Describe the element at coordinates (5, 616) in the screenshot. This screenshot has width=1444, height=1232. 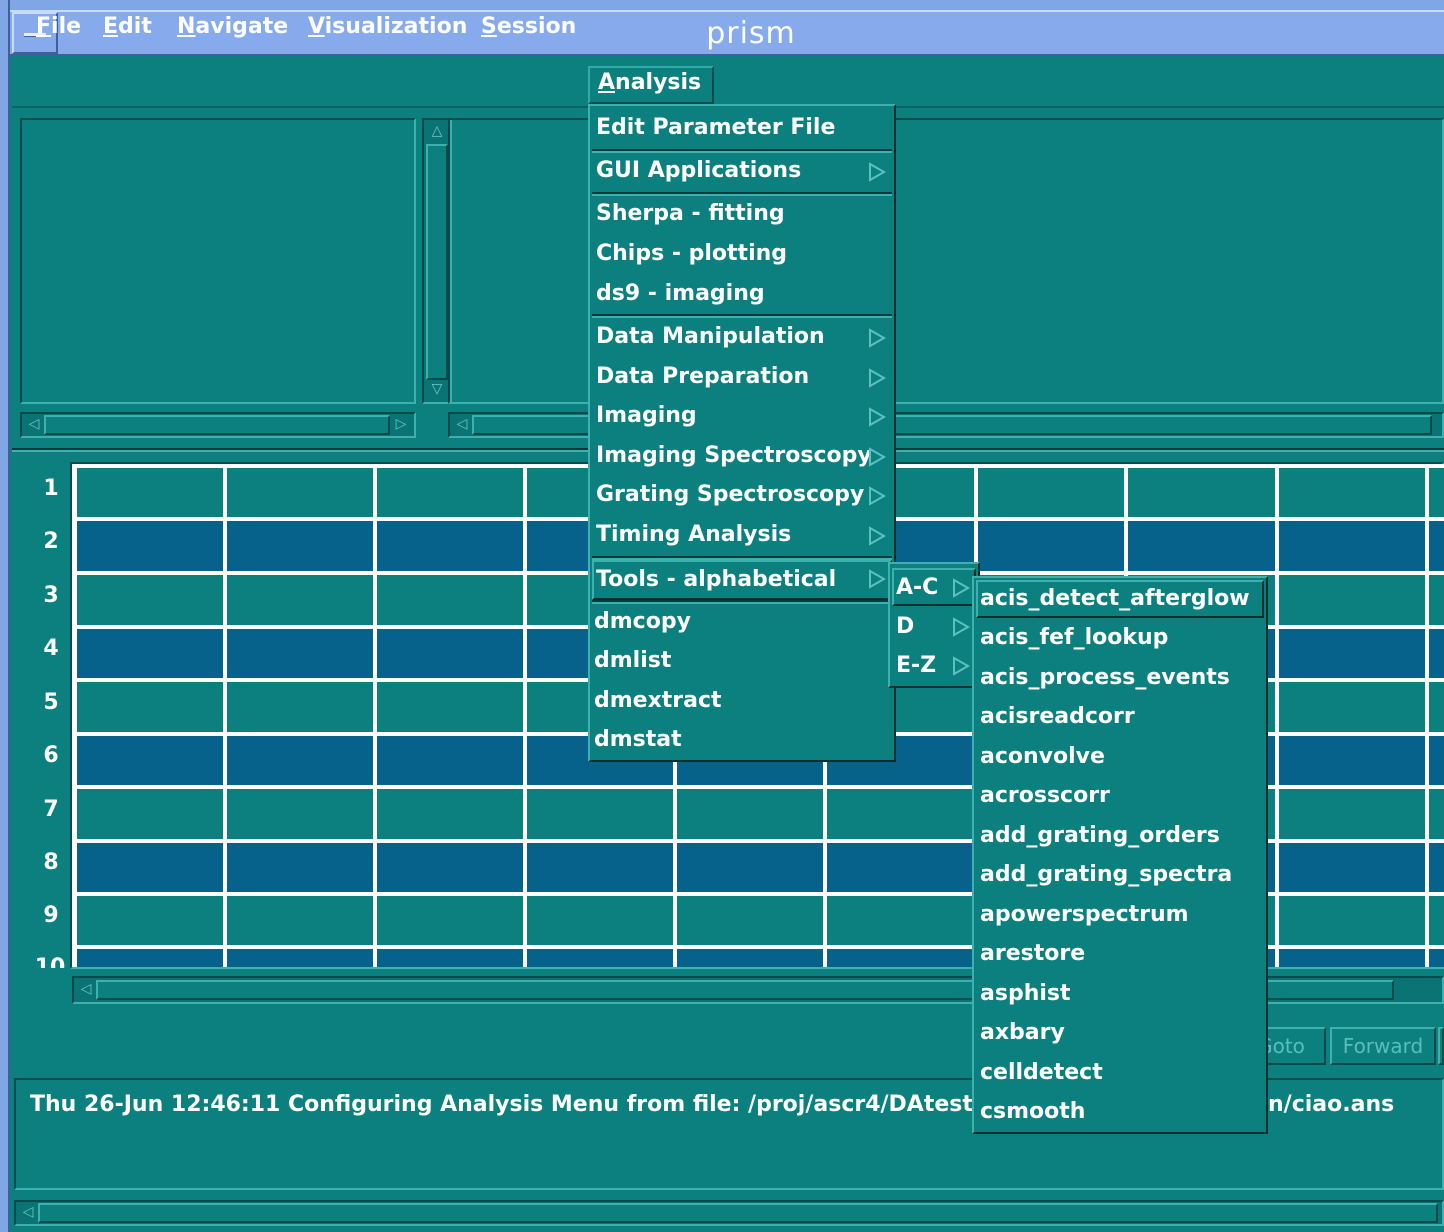
I see `window-frame-left` at that location.